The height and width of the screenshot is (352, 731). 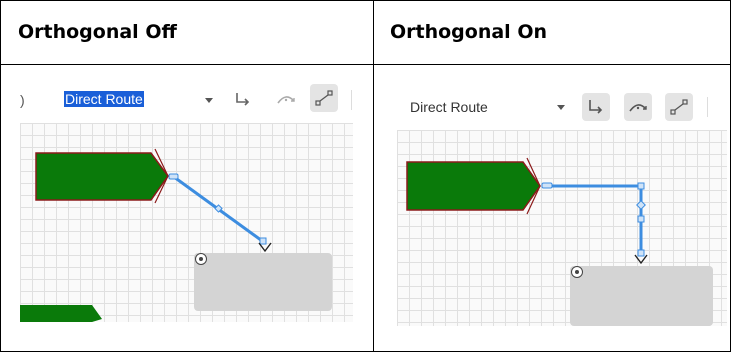 What do you see at coordinates (641, 205) in the screenshot?
I see `connector-handle-mid` at bounding box center [641, 205].